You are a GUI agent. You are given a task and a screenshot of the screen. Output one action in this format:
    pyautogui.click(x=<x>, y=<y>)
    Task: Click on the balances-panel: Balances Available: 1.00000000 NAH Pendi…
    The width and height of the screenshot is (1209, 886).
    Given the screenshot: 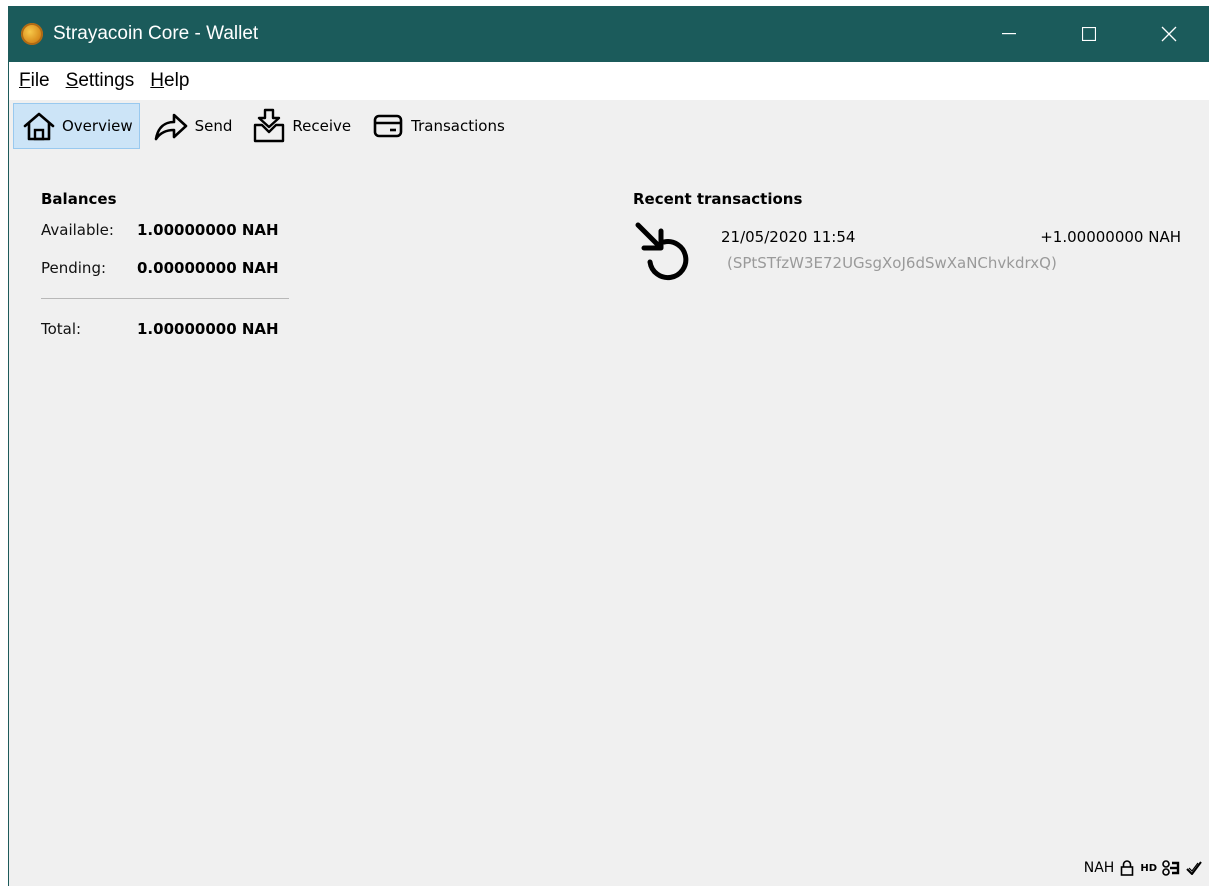 What is the action you would take?
    pyautogui.click(x=171, y=265)
    